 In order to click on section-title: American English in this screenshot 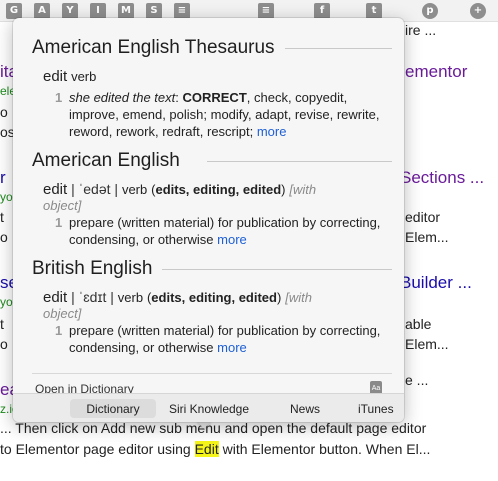, I will do `click(106, 160)`.